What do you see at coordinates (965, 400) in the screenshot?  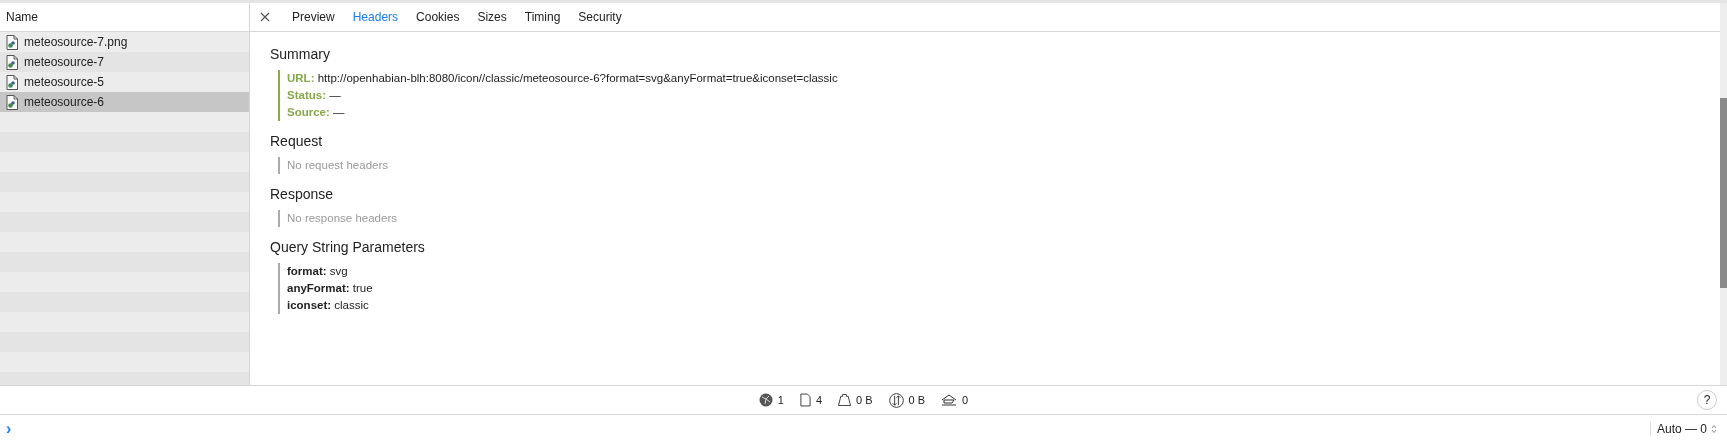 I see `stat-value: 0` at bounding box center [965, 400].